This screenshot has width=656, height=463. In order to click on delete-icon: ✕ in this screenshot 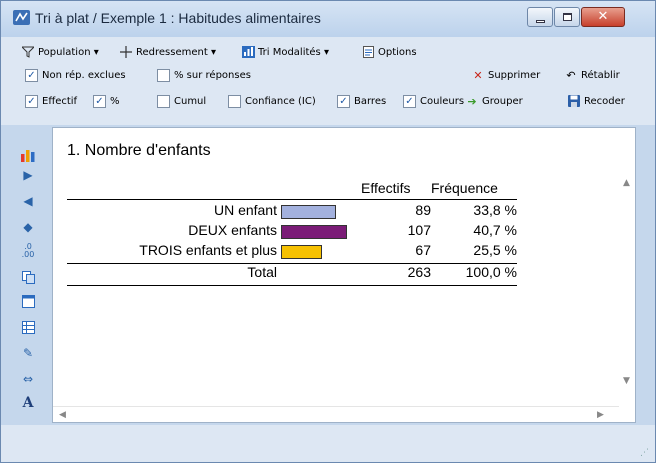, I will do `click(478, 75)`.